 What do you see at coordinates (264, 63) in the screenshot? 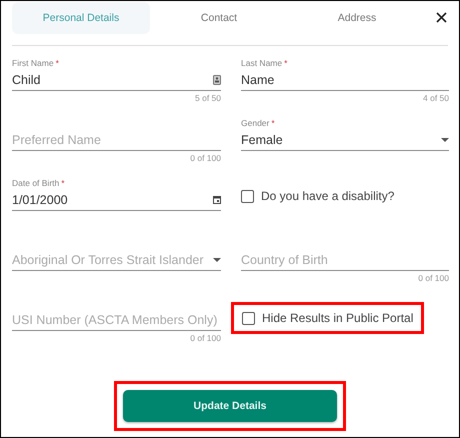
I see `field-label: Last Name *` at bounding box center [264, 63].